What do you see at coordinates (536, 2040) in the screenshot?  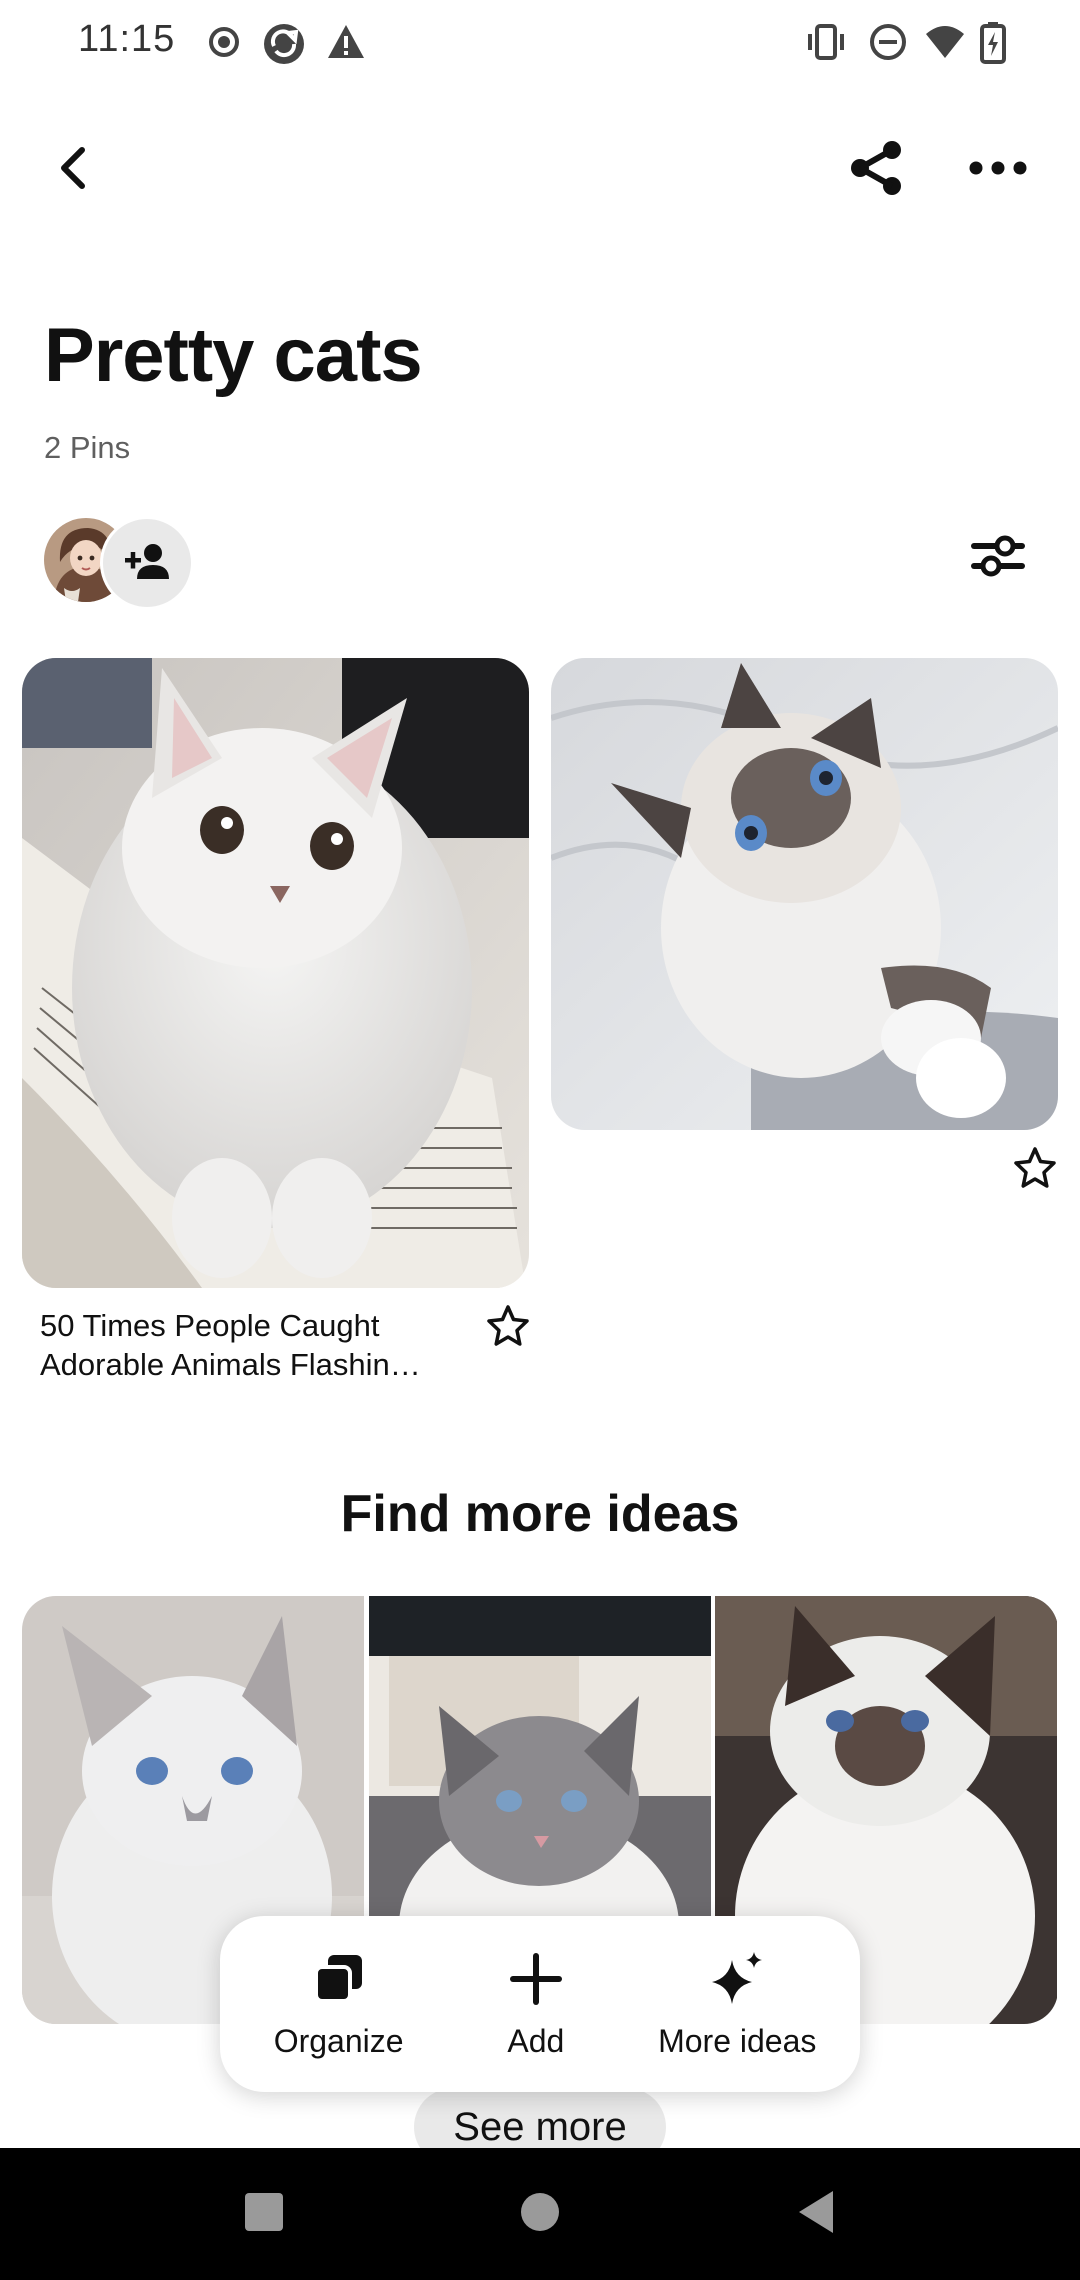 I see `add-label: Add` at bounding box center [536, 2040].